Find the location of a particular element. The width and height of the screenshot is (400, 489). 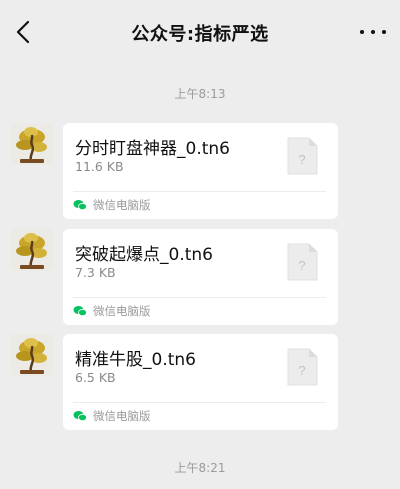

file-message-bubble: 分时盯盘神器_0.tn6 11.6 KB ? 微信电脑版 is located at coordinates (200, 171).